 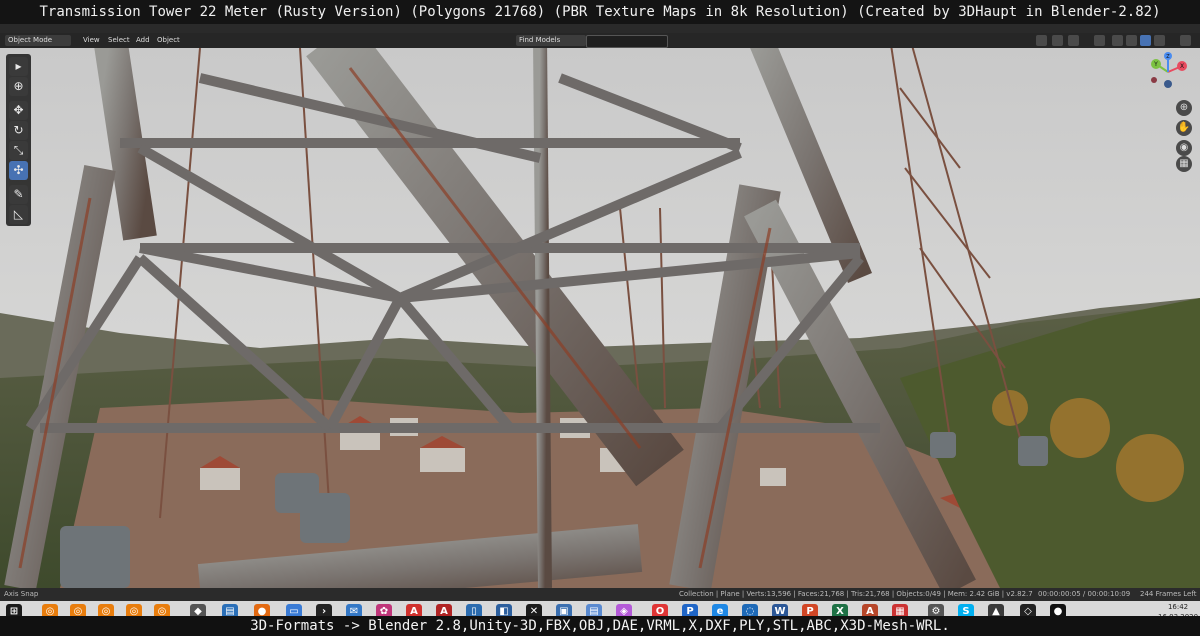 I want to click on find-models-button: Find Models, so click(x=551, y=40).